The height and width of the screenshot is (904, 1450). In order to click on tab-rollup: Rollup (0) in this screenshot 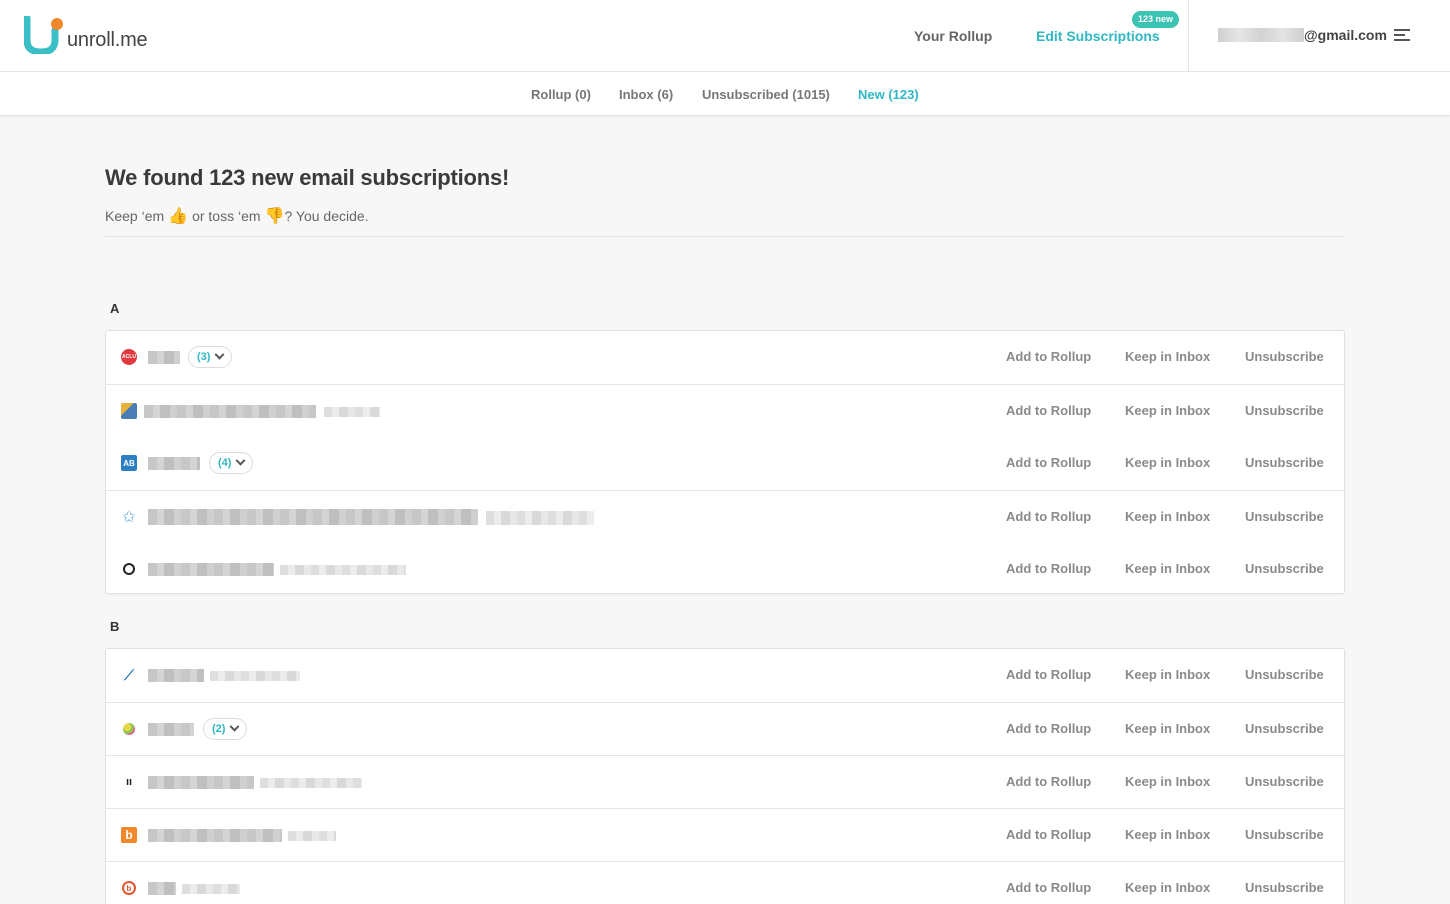, I will do `click(561, 94)`.